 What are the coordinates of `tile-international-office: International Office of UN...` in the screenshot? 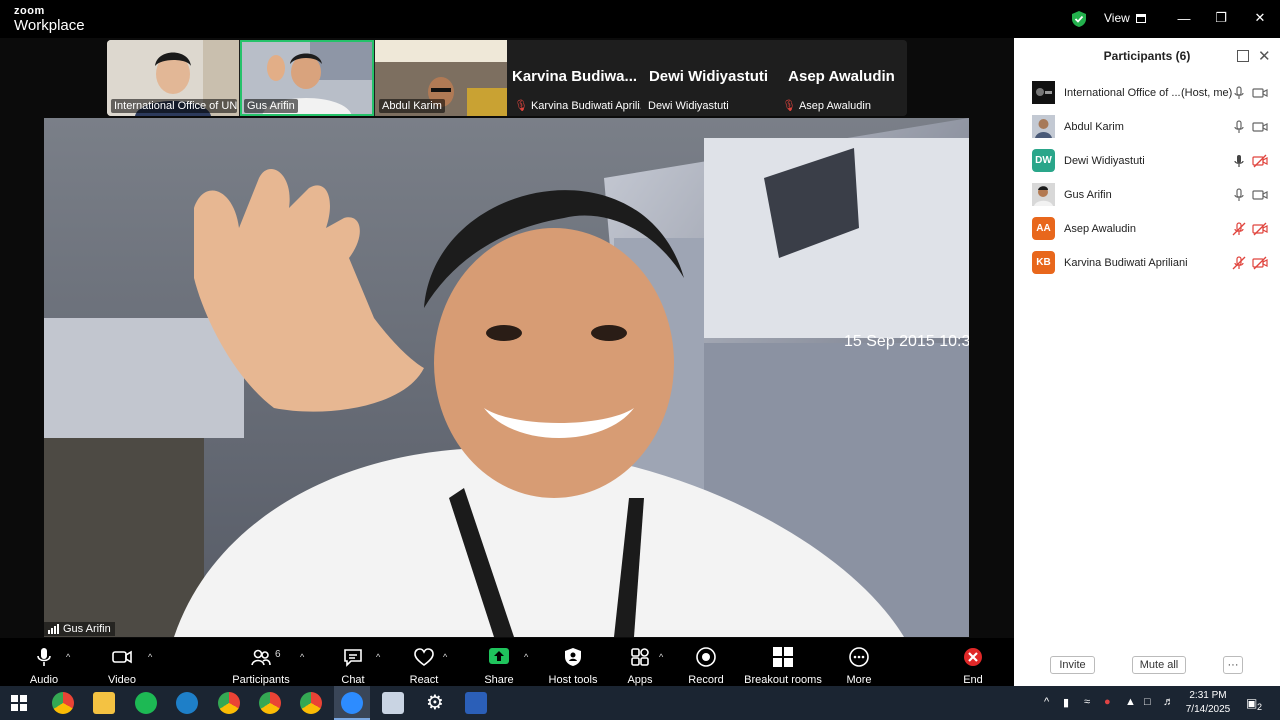 It's located at (173, 78).